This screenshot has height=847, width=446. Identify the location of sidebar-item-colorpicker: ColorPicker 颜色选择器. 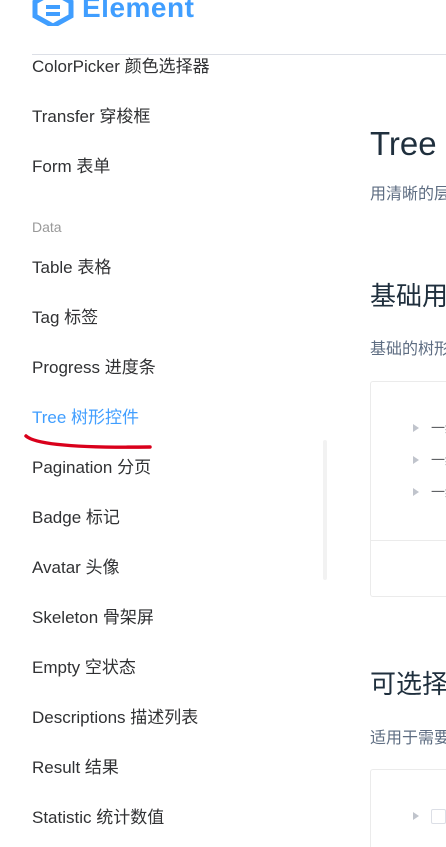
(121, 67).